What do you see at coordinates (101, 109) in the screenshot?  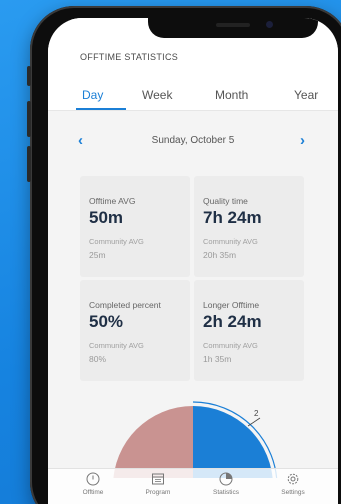 I see `active-tab-indicator` at bounding box center [101, 109].